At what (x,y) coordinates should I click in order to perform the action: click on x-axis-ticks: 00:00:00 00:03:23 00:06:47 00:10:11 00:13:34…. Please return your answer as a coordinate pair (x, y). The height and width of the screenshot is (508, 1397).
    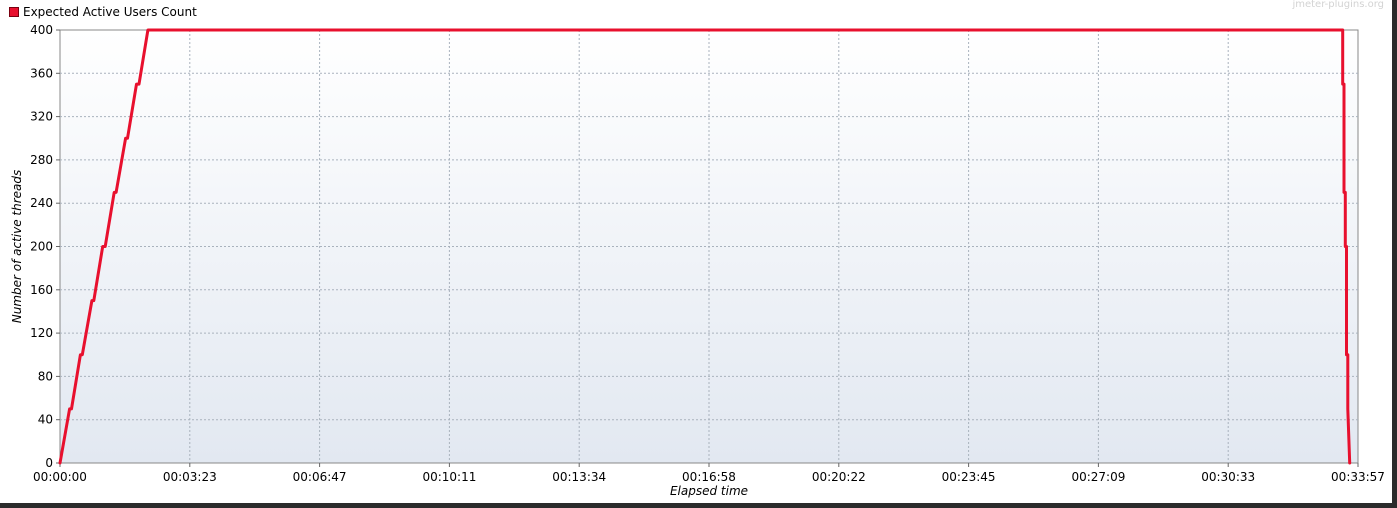
    Looking at the image, I should click on (709, 473).